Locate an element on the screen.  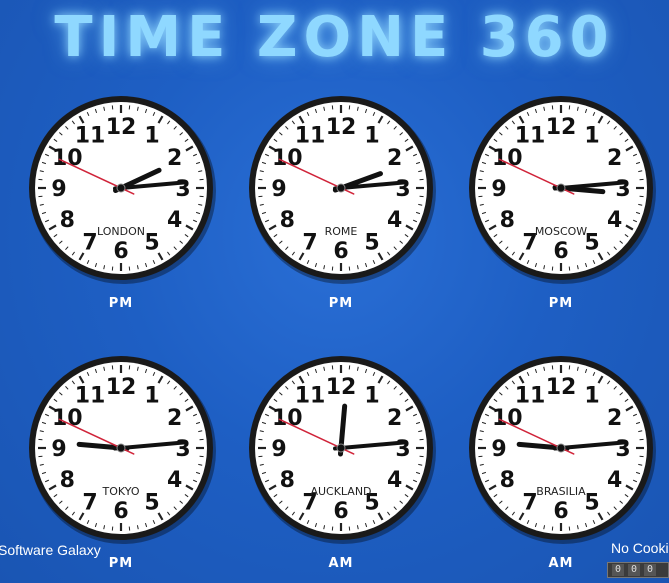
clock-city-label: TOKYO is located at coordinates (121, 491).